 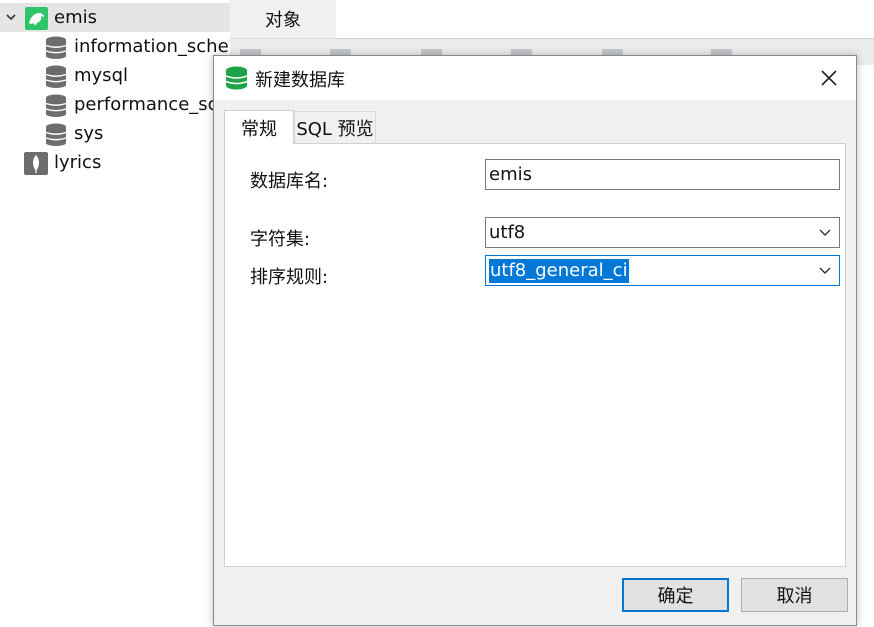 What do you see at coordinates (510, 174) in the screenshot?
I see `db-name-value: emis` at bounding box center [510, 174].